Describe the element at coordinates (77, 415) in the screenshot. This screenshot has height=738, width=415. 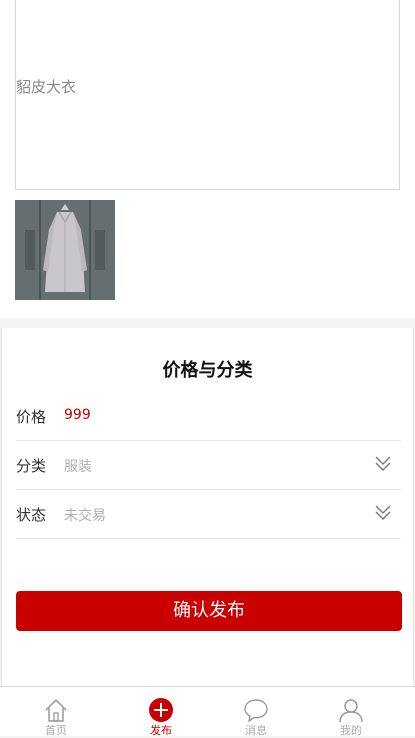
I see `price-input: 999` at that location.